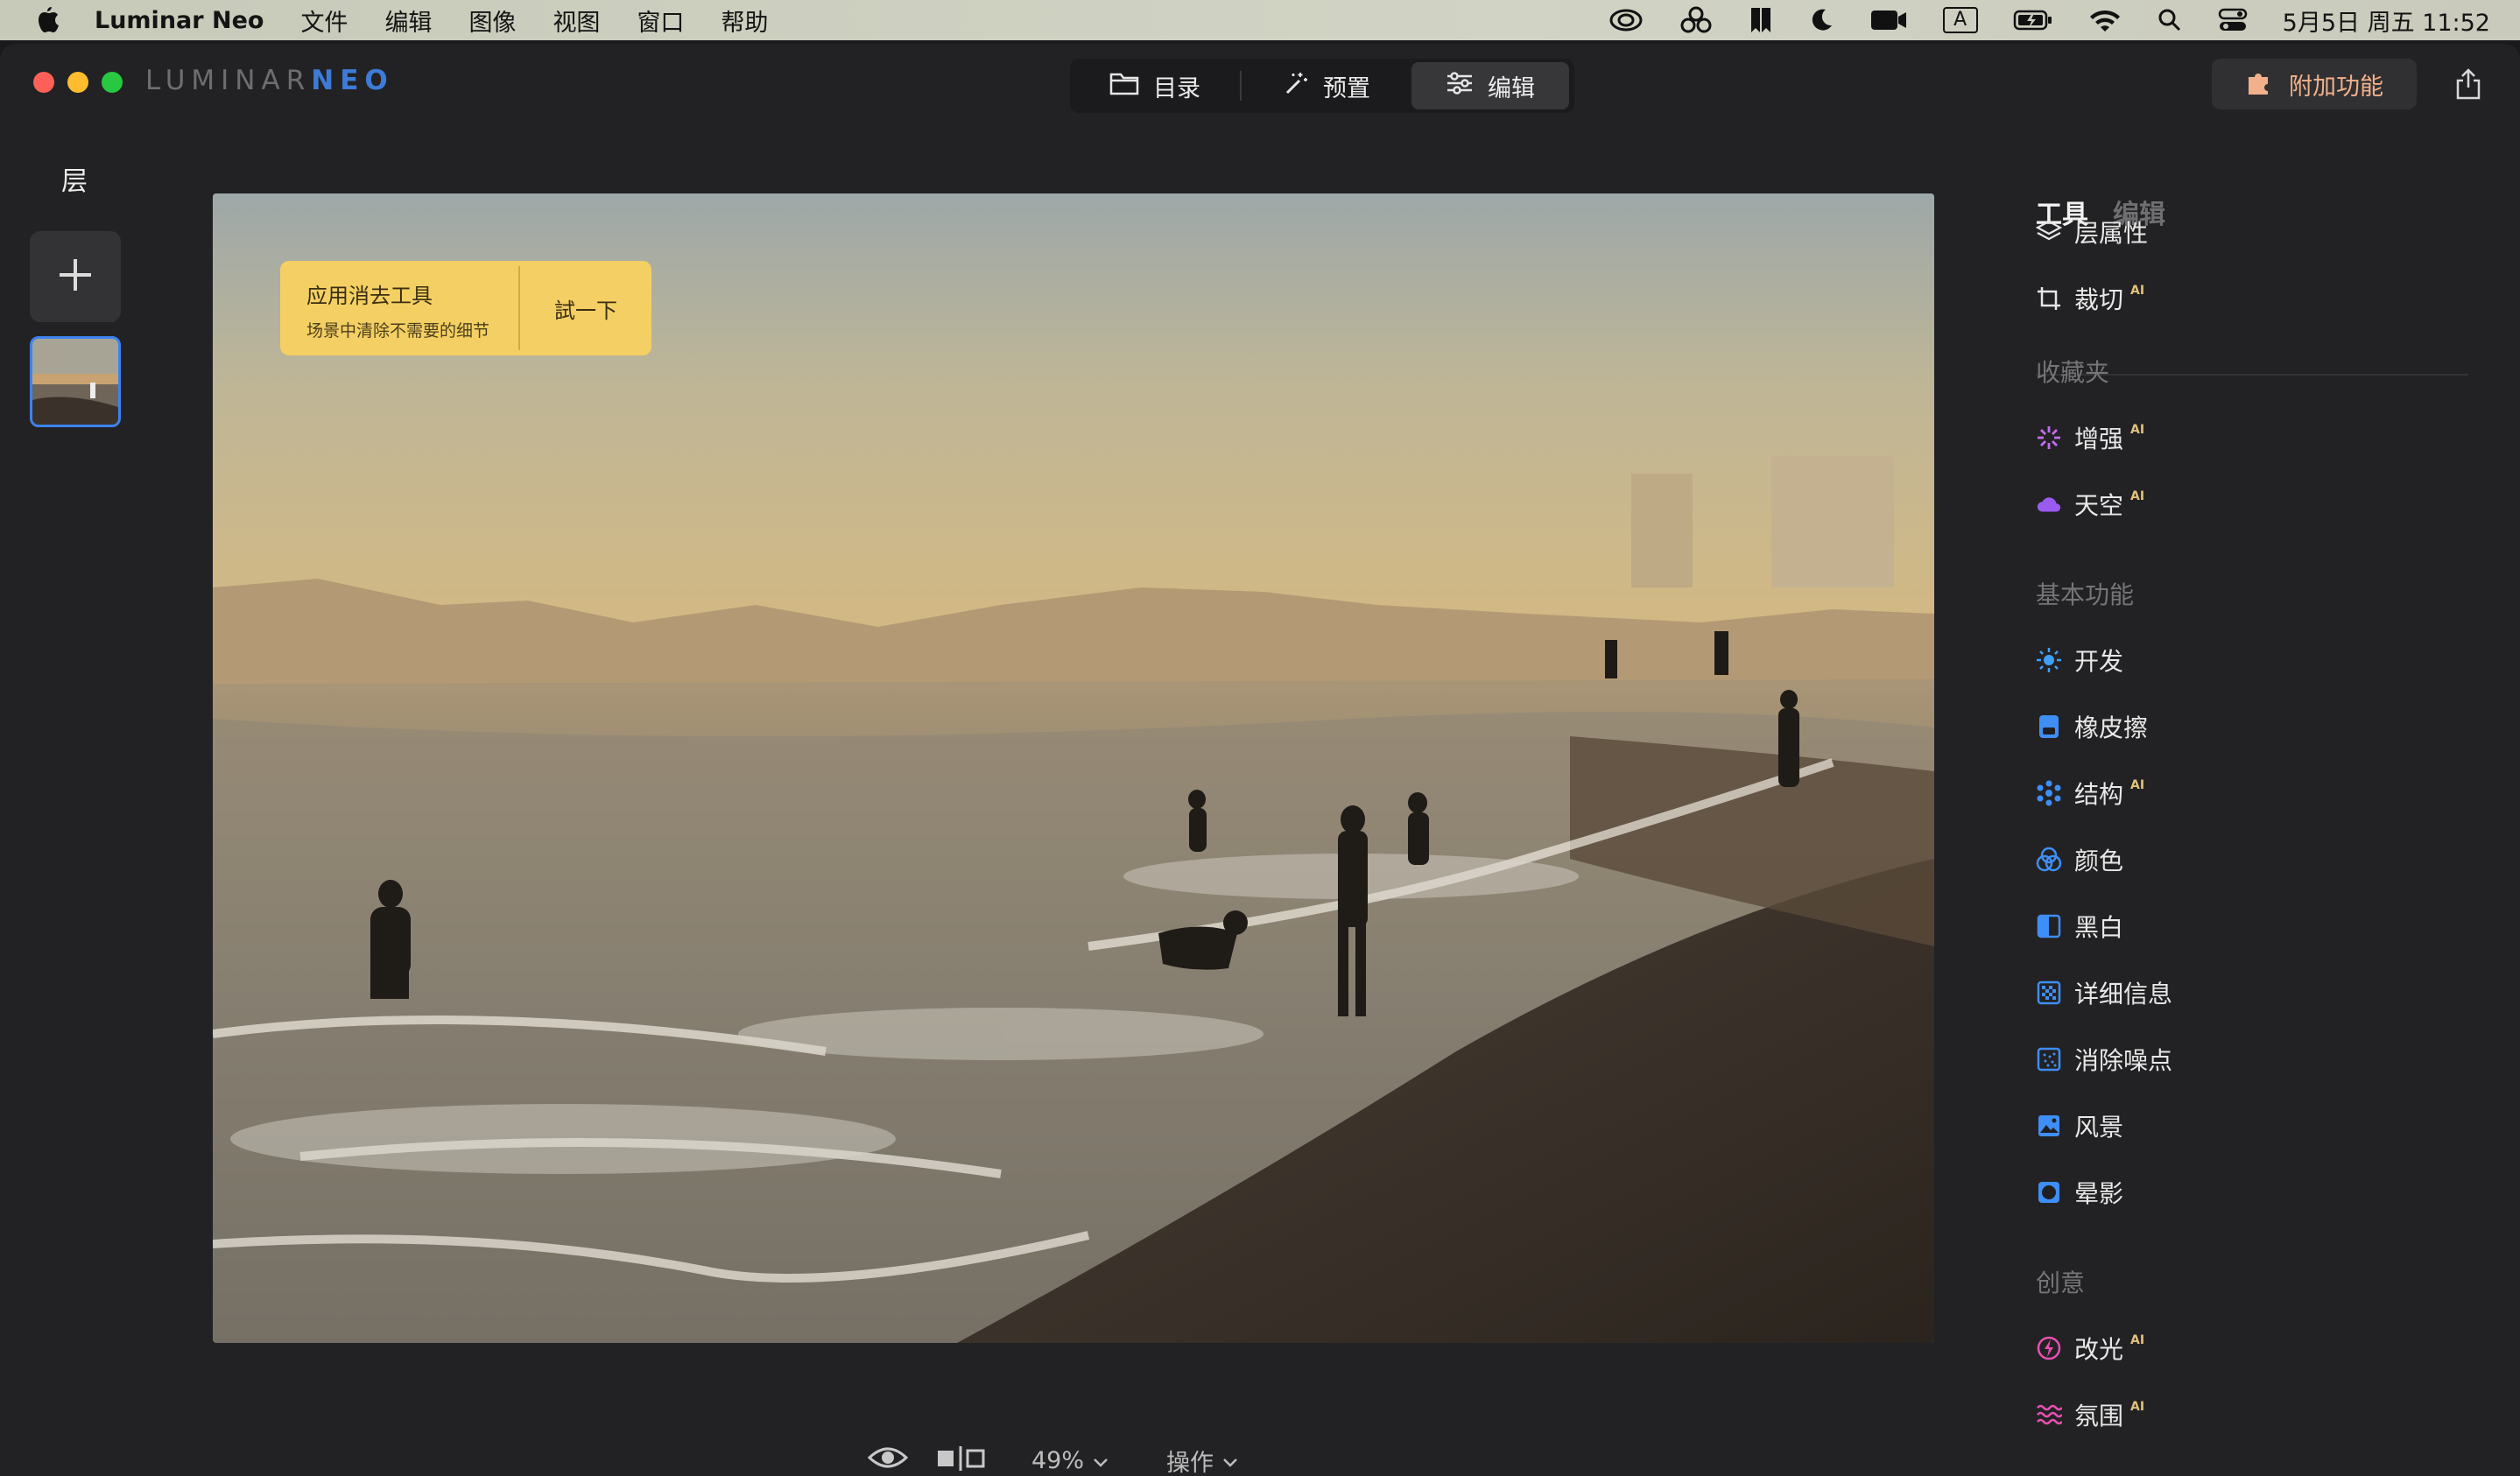 The width and height of the screenshot is (2520, 1476). Describe the element at coordinates (2092, 726) in the screenshot. I see `tool-eraser: 橡皮擦` at that location.